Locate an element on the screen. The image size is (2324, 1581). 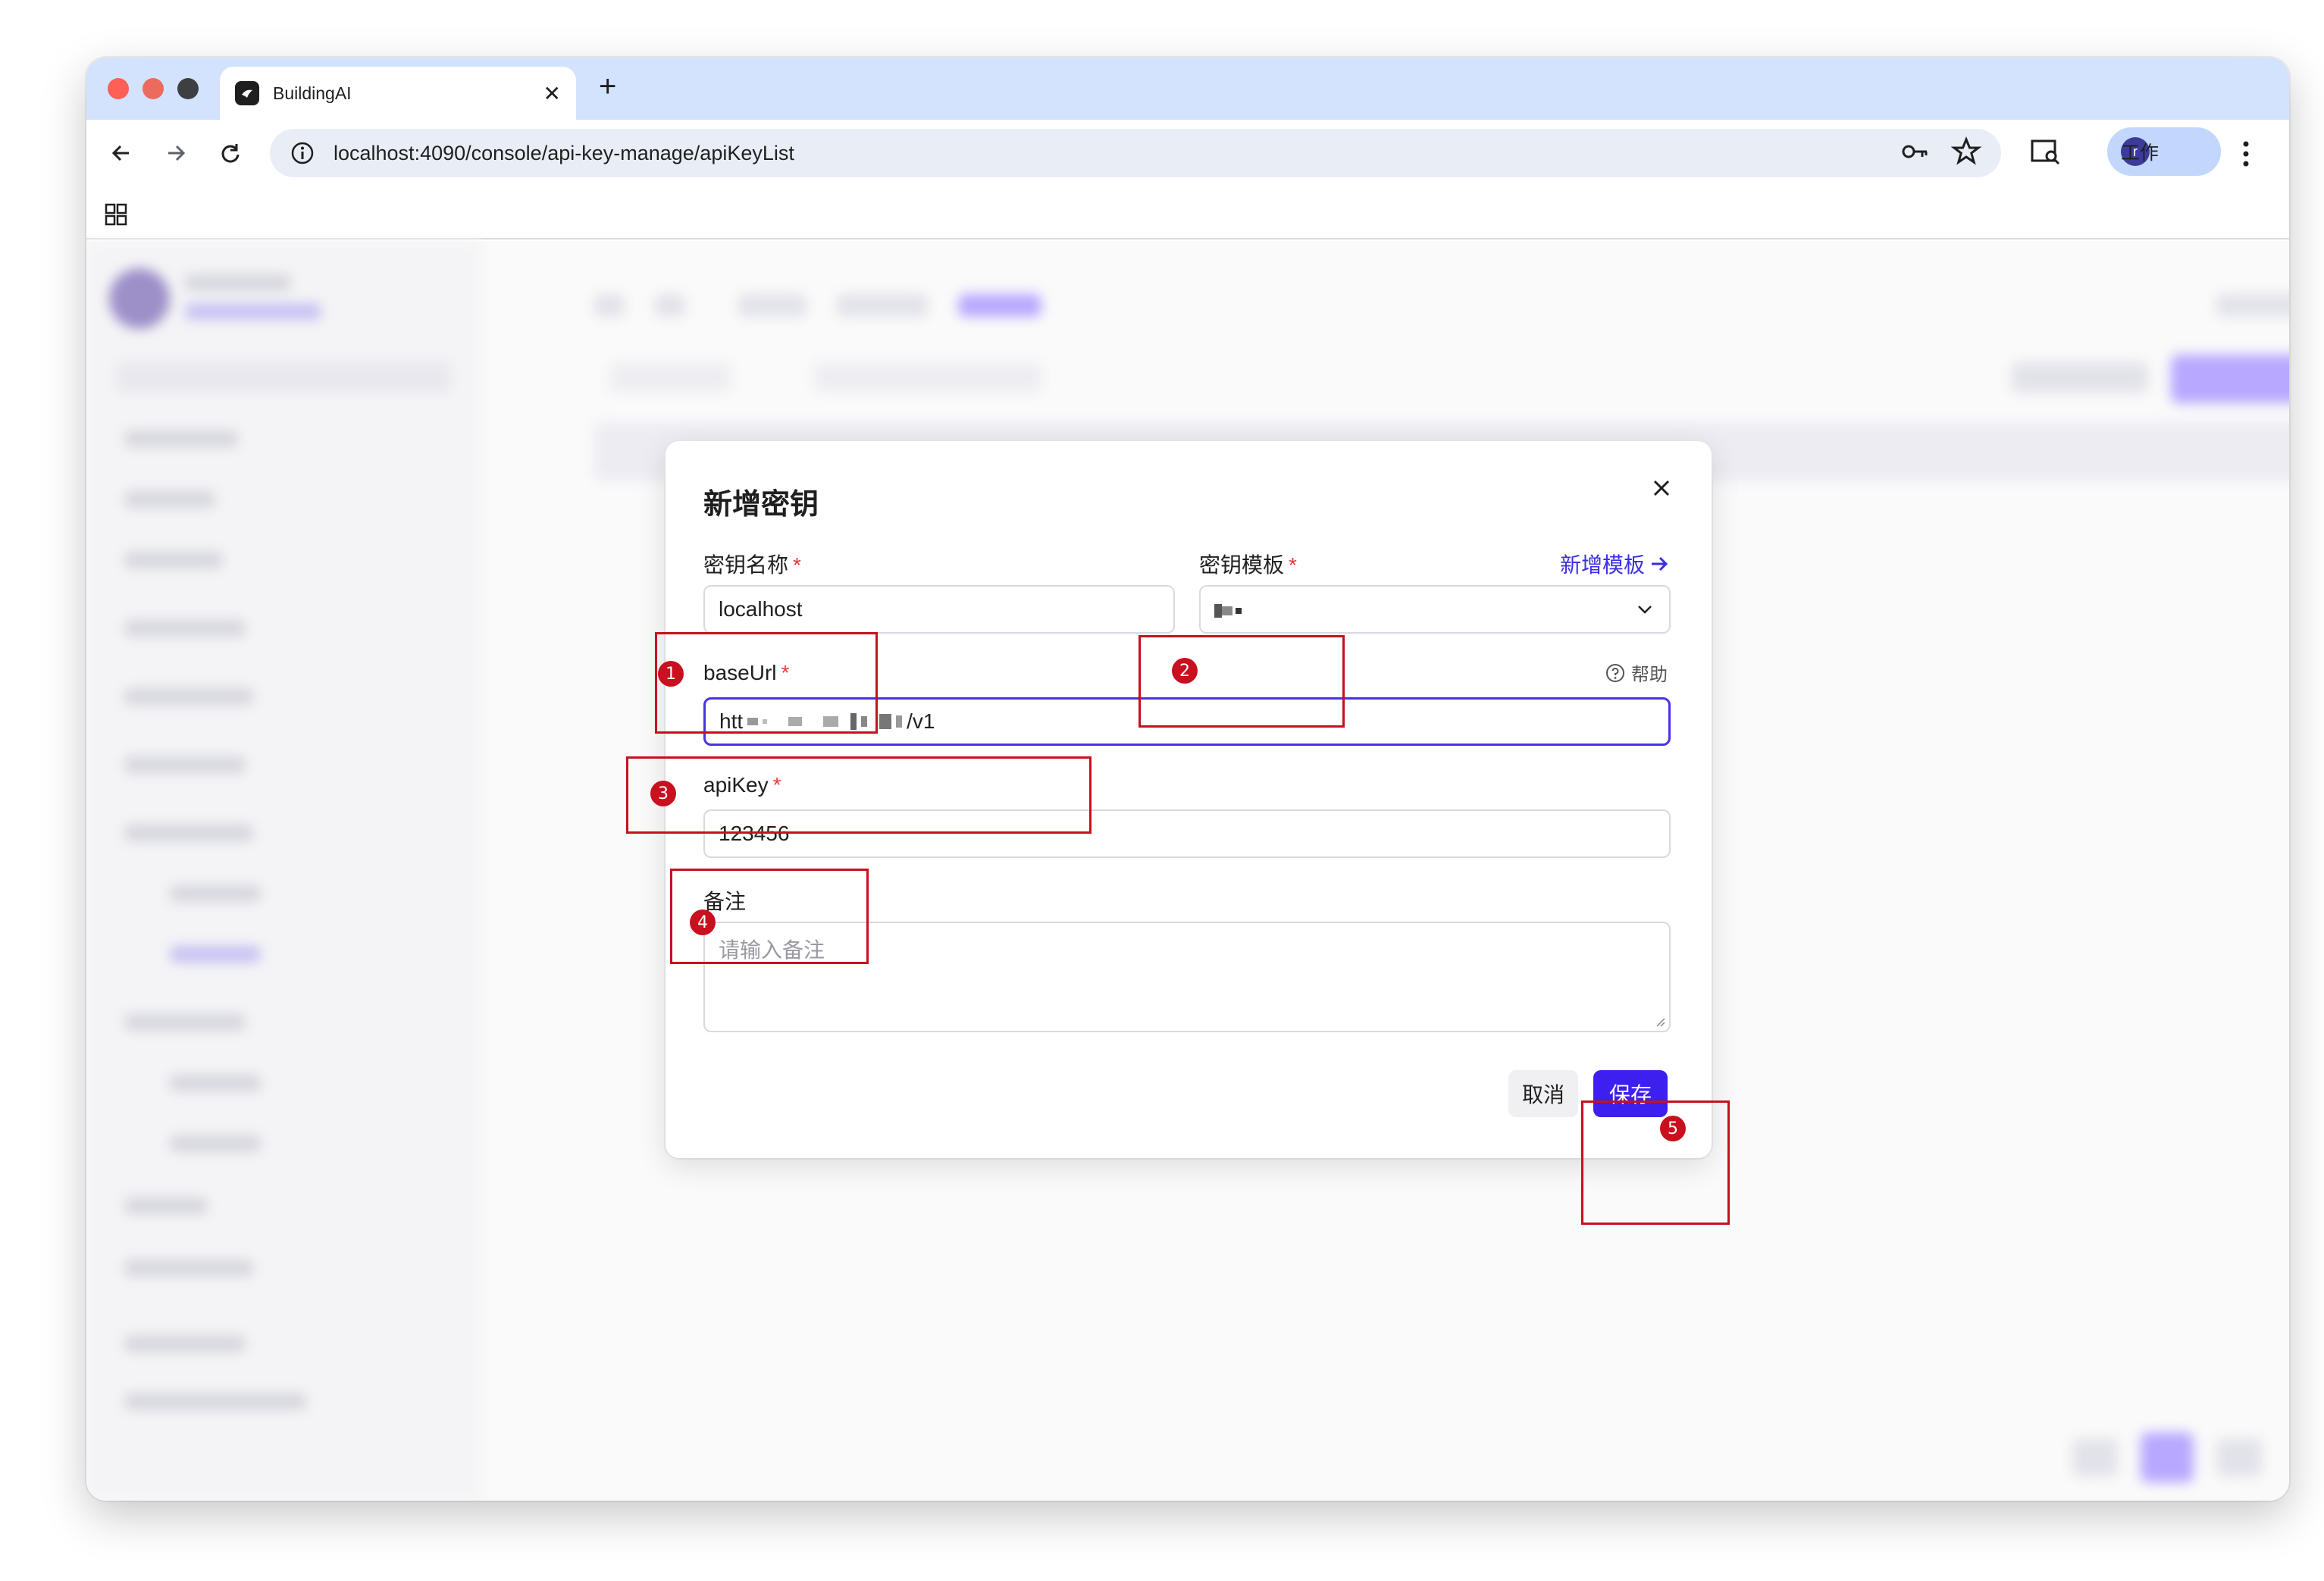
arrow-left-icon is located at coordinates (120, 153).